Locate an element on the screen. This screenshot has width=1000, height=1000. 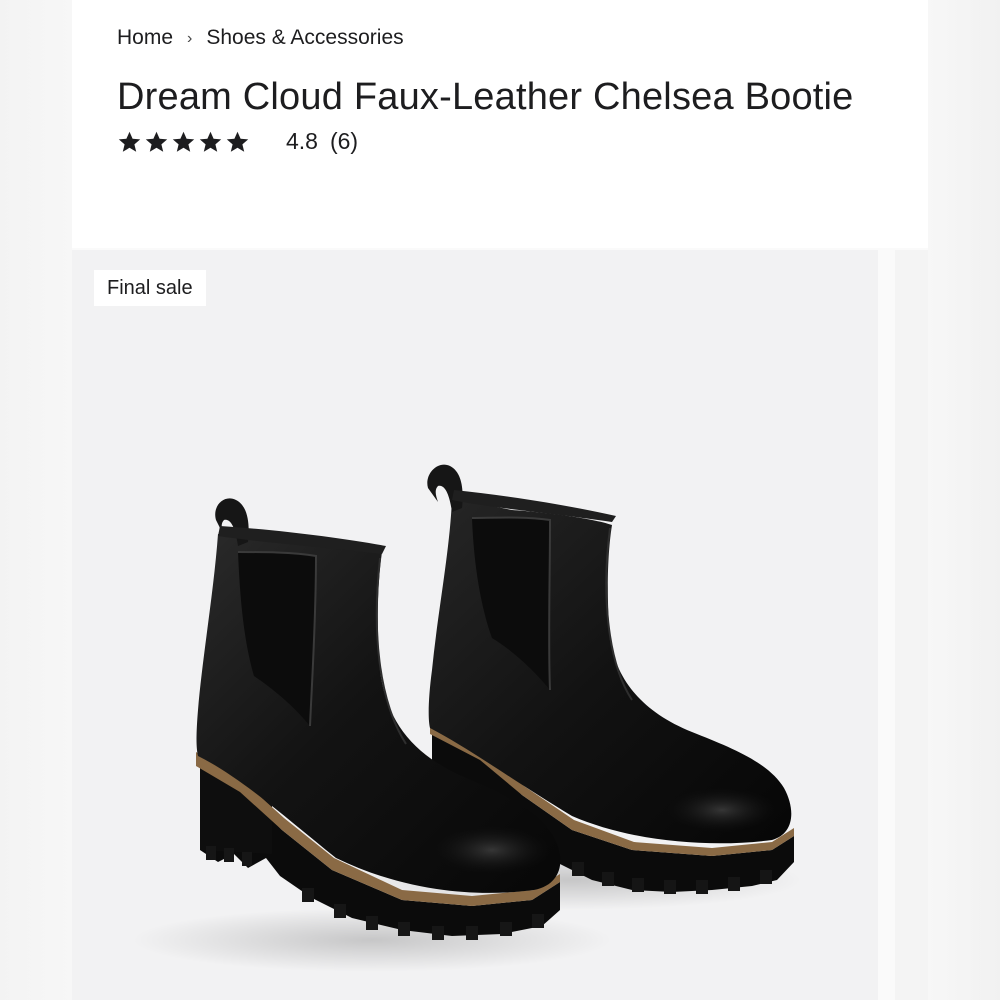
product-title: Dream Cloud Faux-Leather Chelsea Bootie is located at coordinates (485, 97).